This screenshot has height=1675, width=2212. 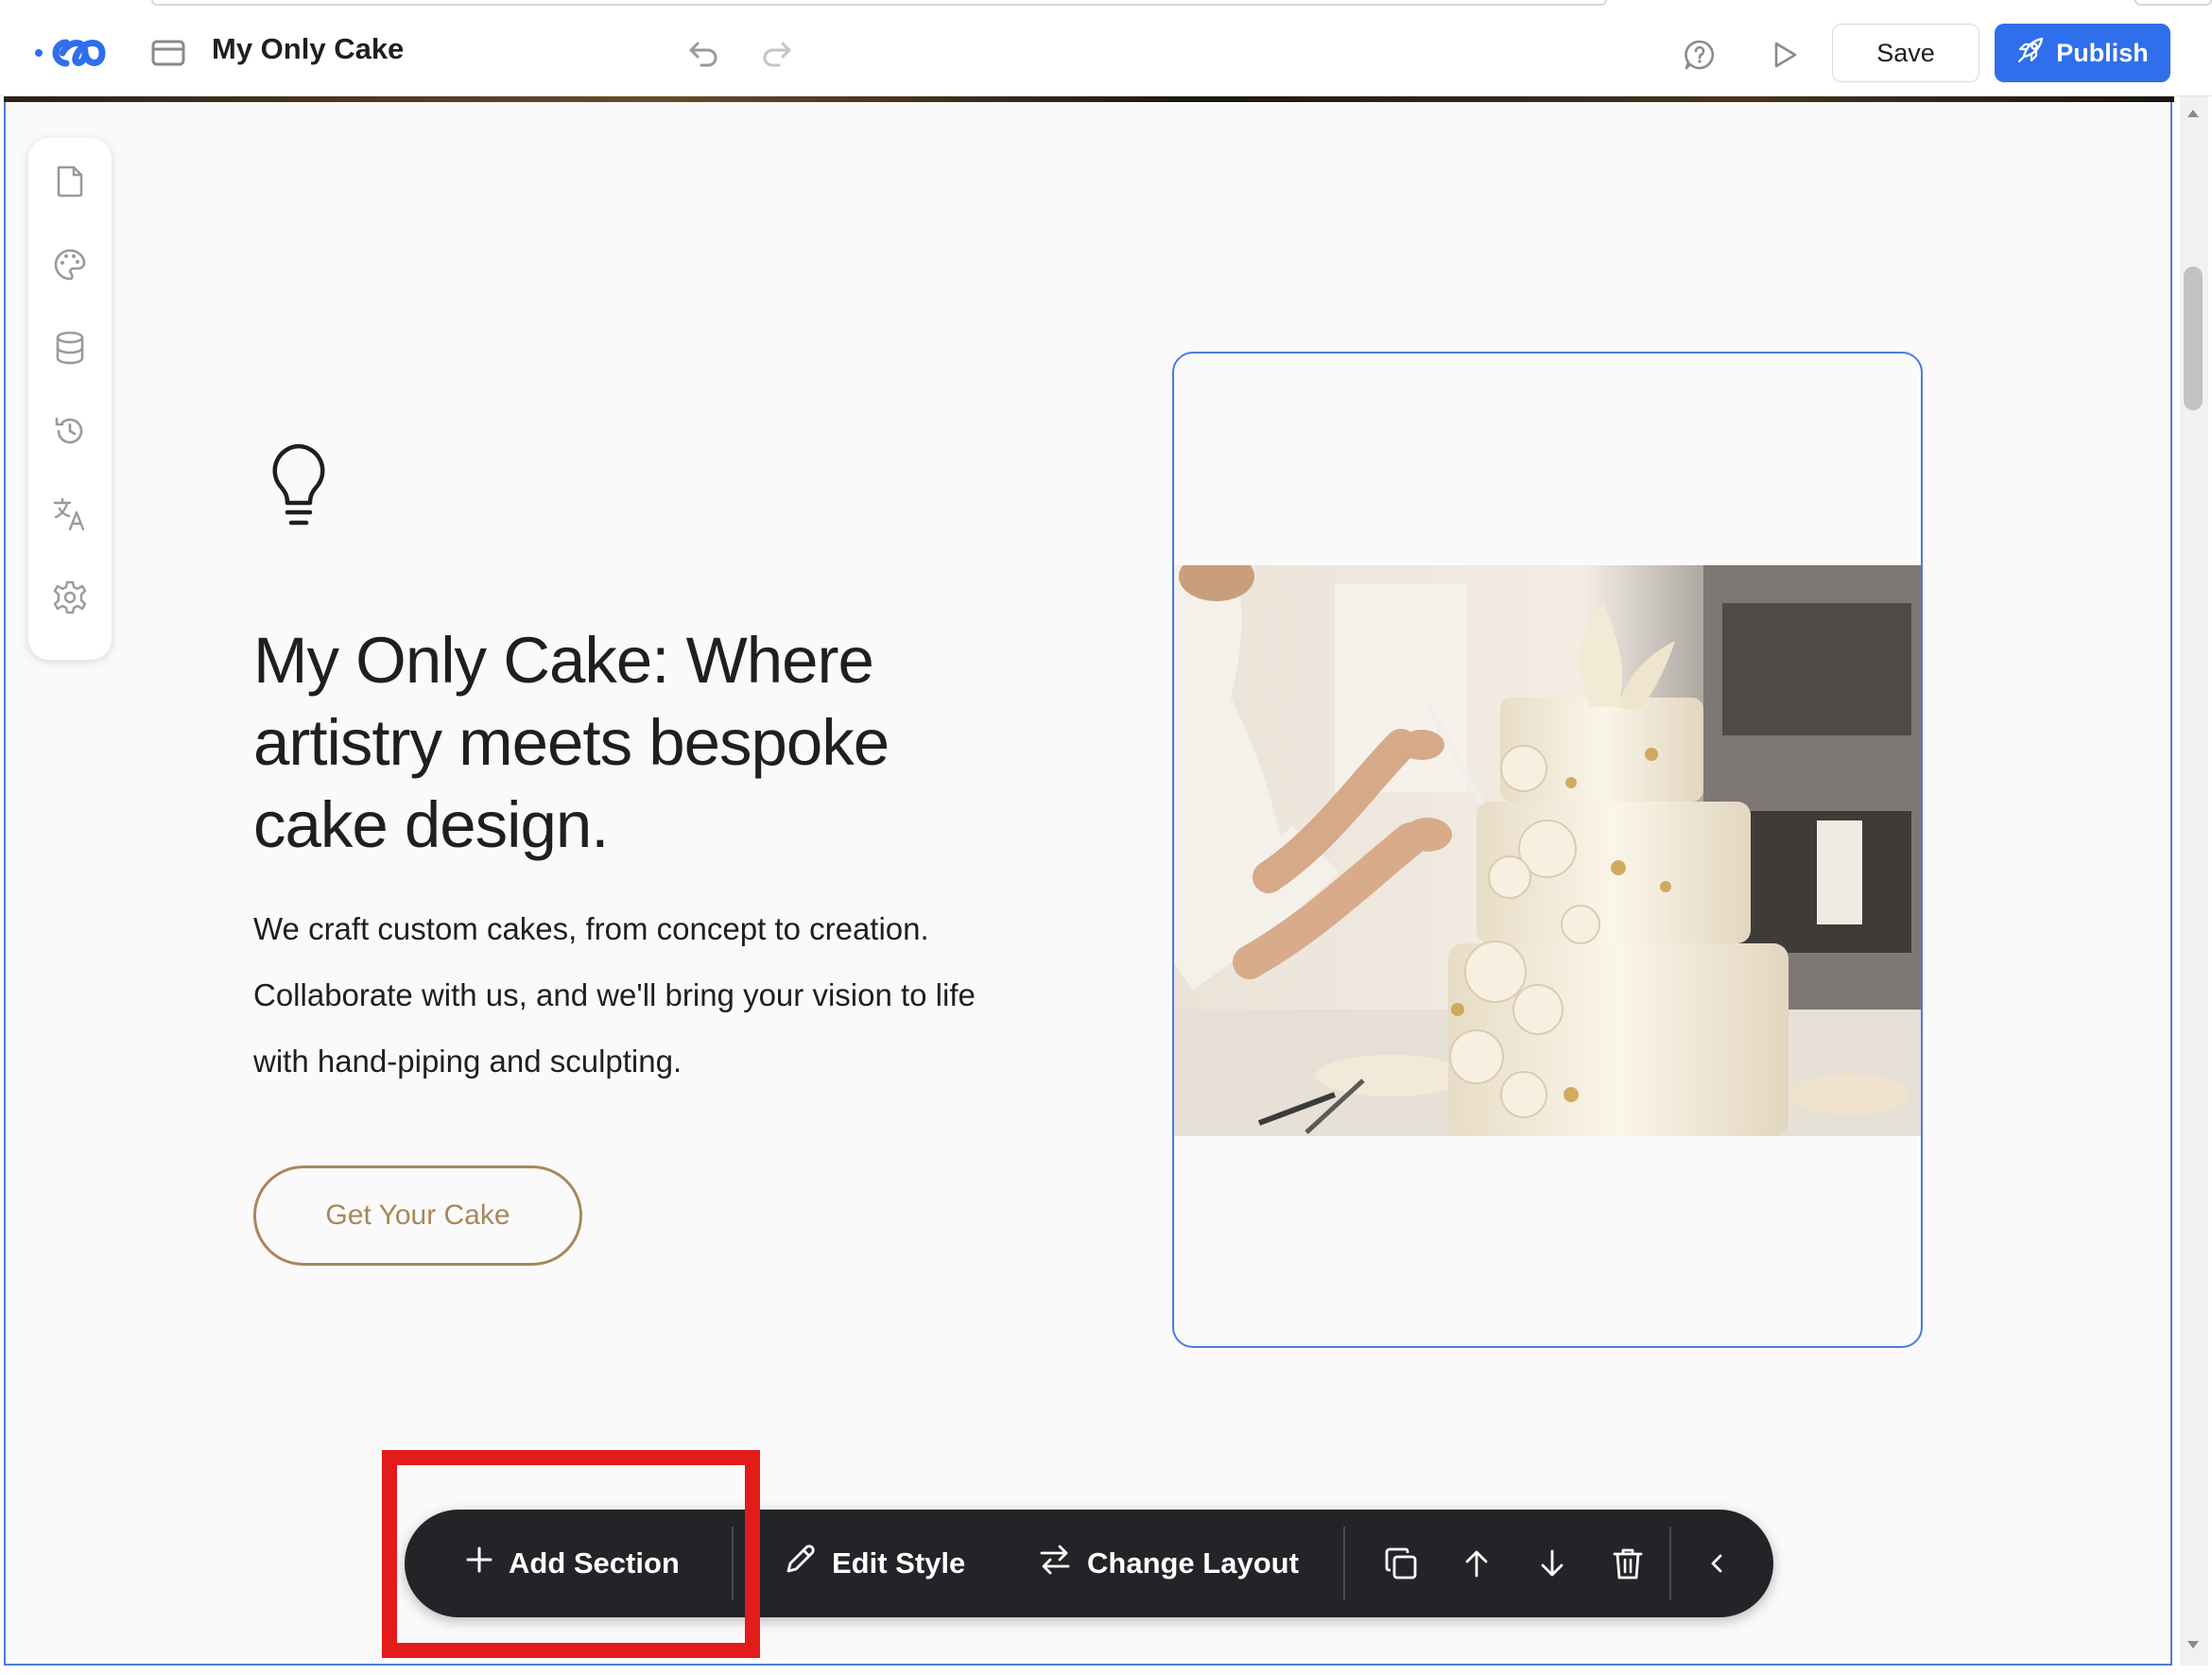 I want to click on get-your-cake-button: Get Your Cake, so click(x=417, y=1216).